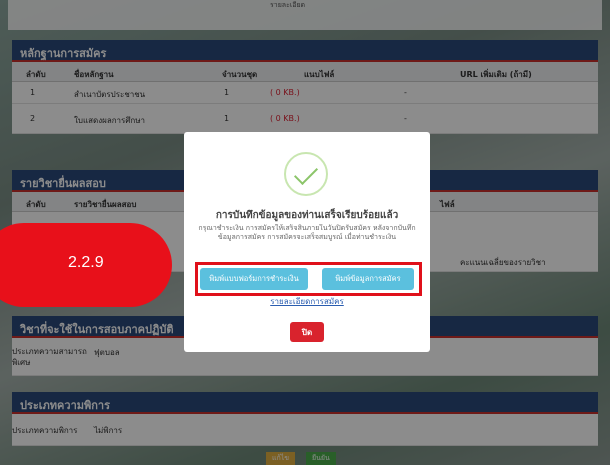 Image resolution: width=610 pixels, height=465 pixels. I want to click on success-check-icon, so click(306, 174).